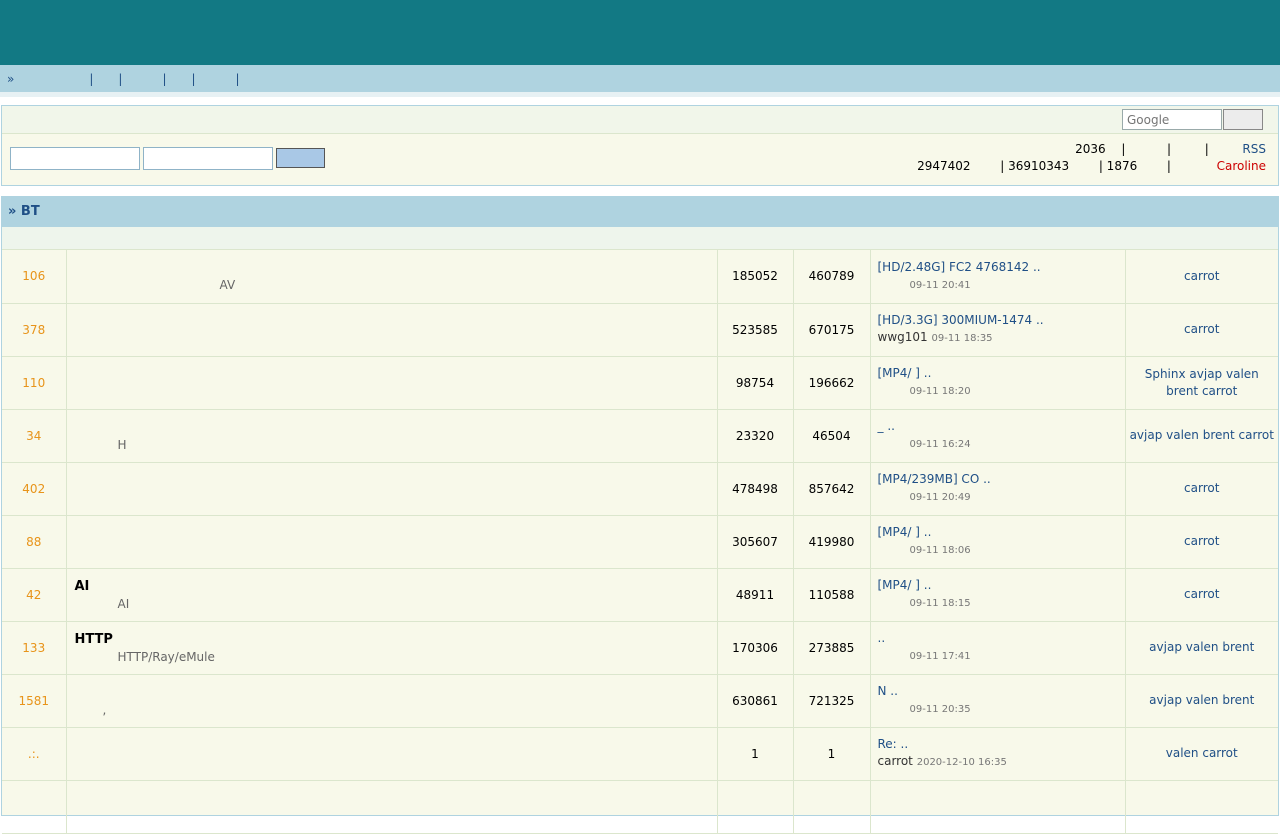 Image resolution: width=1280 pixels, height=834 pixels. What do you see at coordinates (832, 595) in the screenshot?
I see `posts-count: 110588` at bounding box center [832, 595].